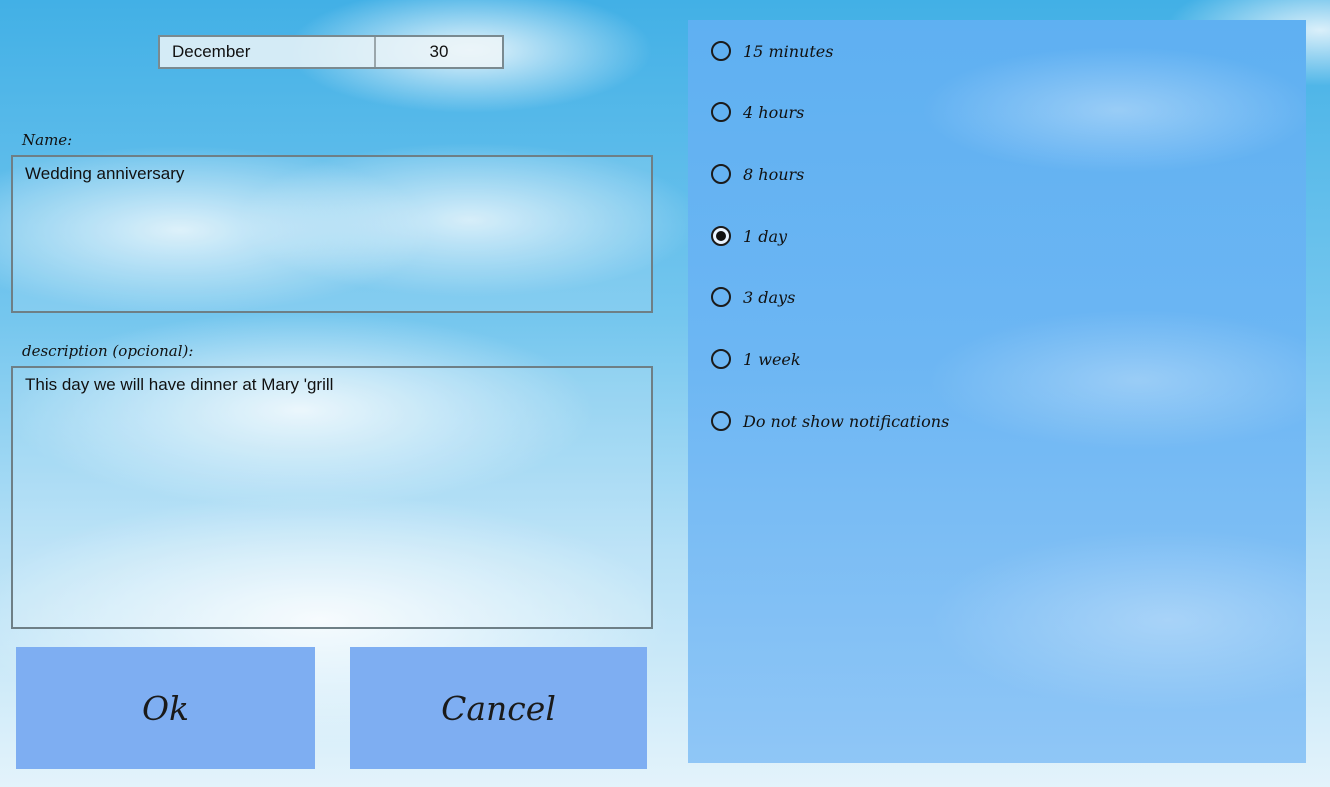 The image size is (1330, 787). What do you see at coordinates (788, 51) in the screenshot?
I see `radio-label: 15 minutes` at bounding box center [788, 51].